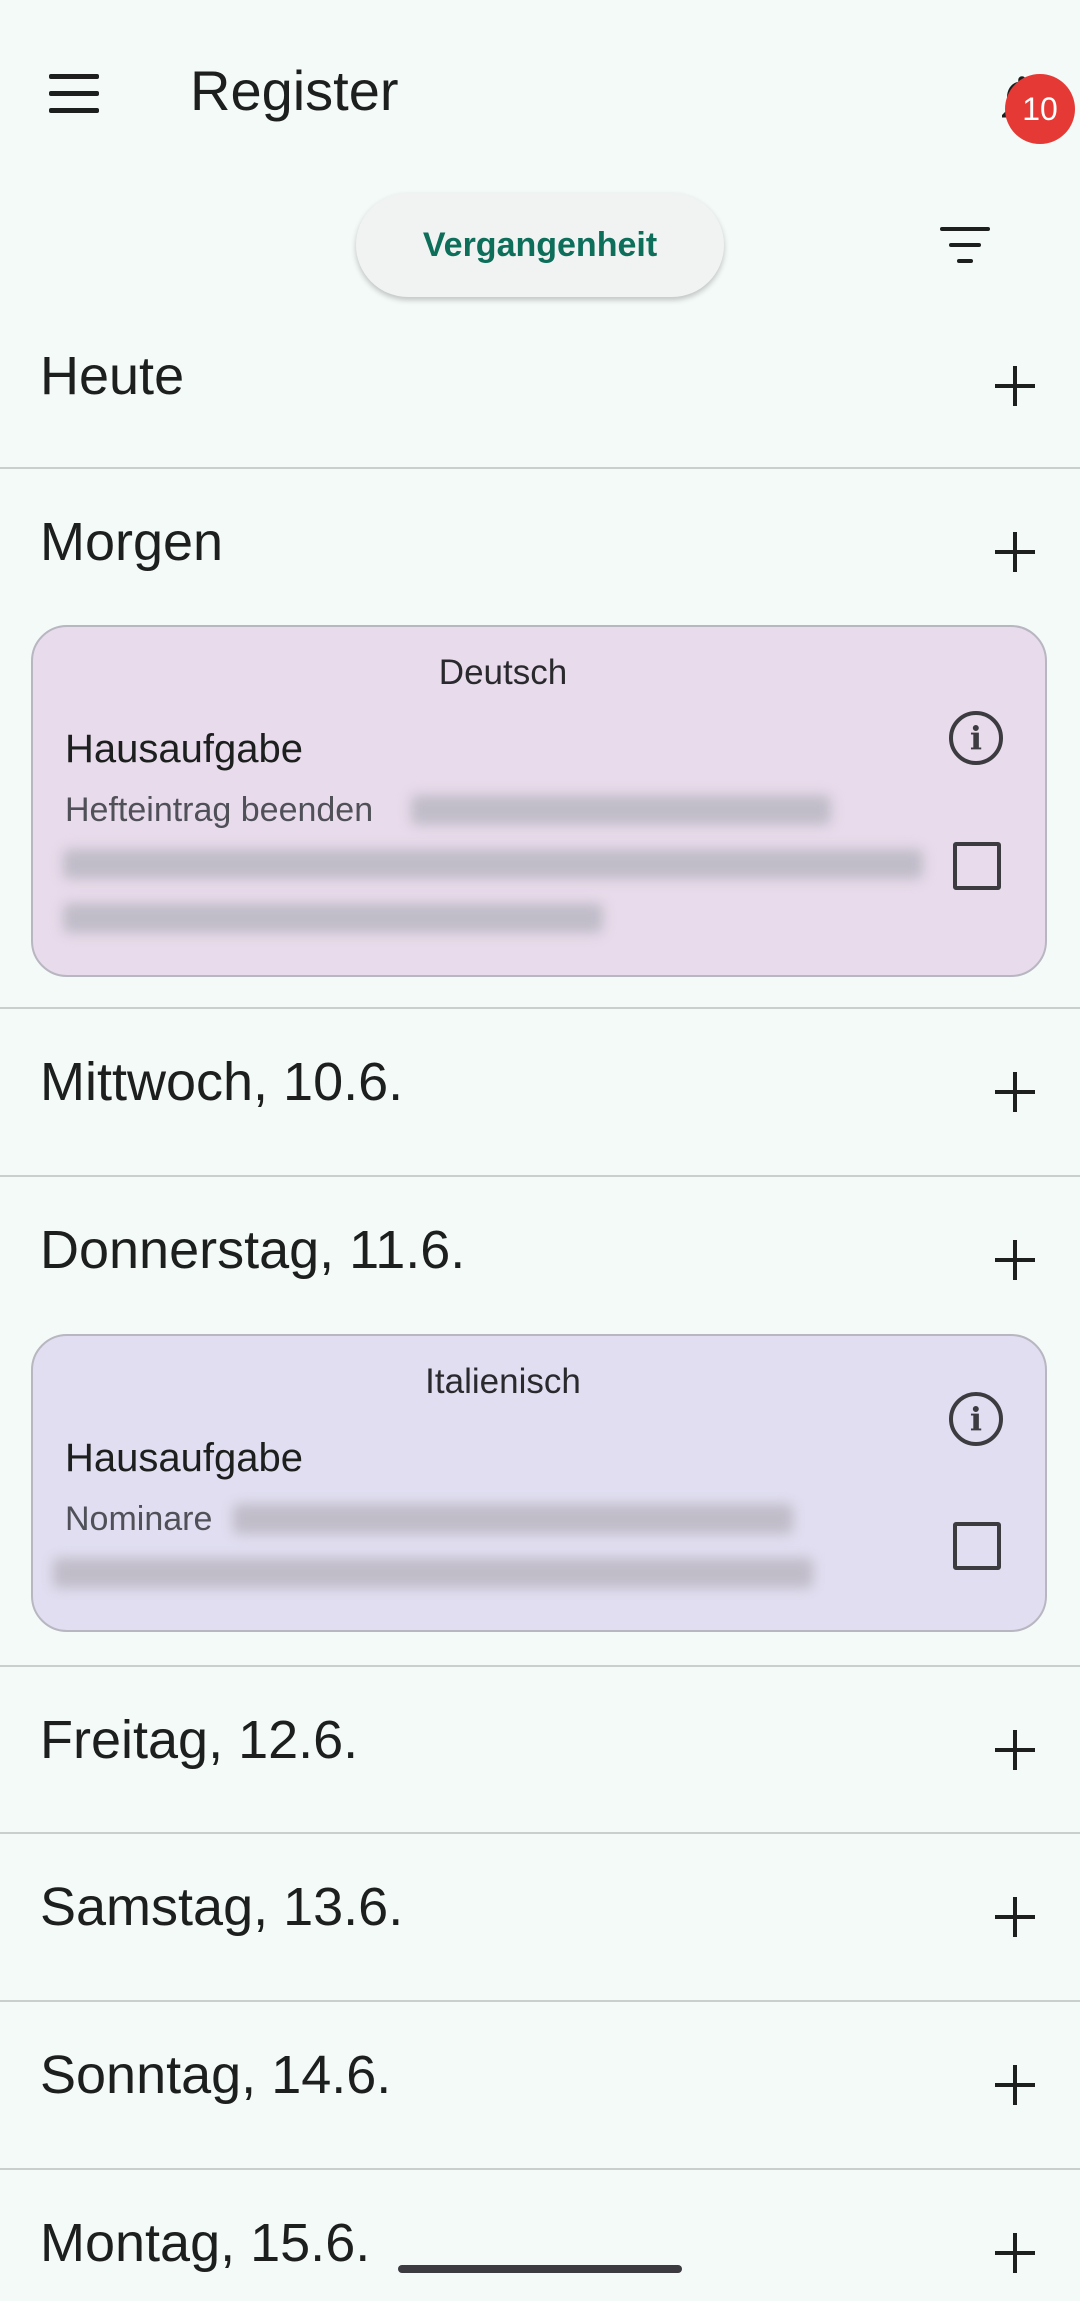 The height and width of the screenshot is (2301, 1080). I want to click on day-label: Mittwoch, 10.6., so click(222, 1082).